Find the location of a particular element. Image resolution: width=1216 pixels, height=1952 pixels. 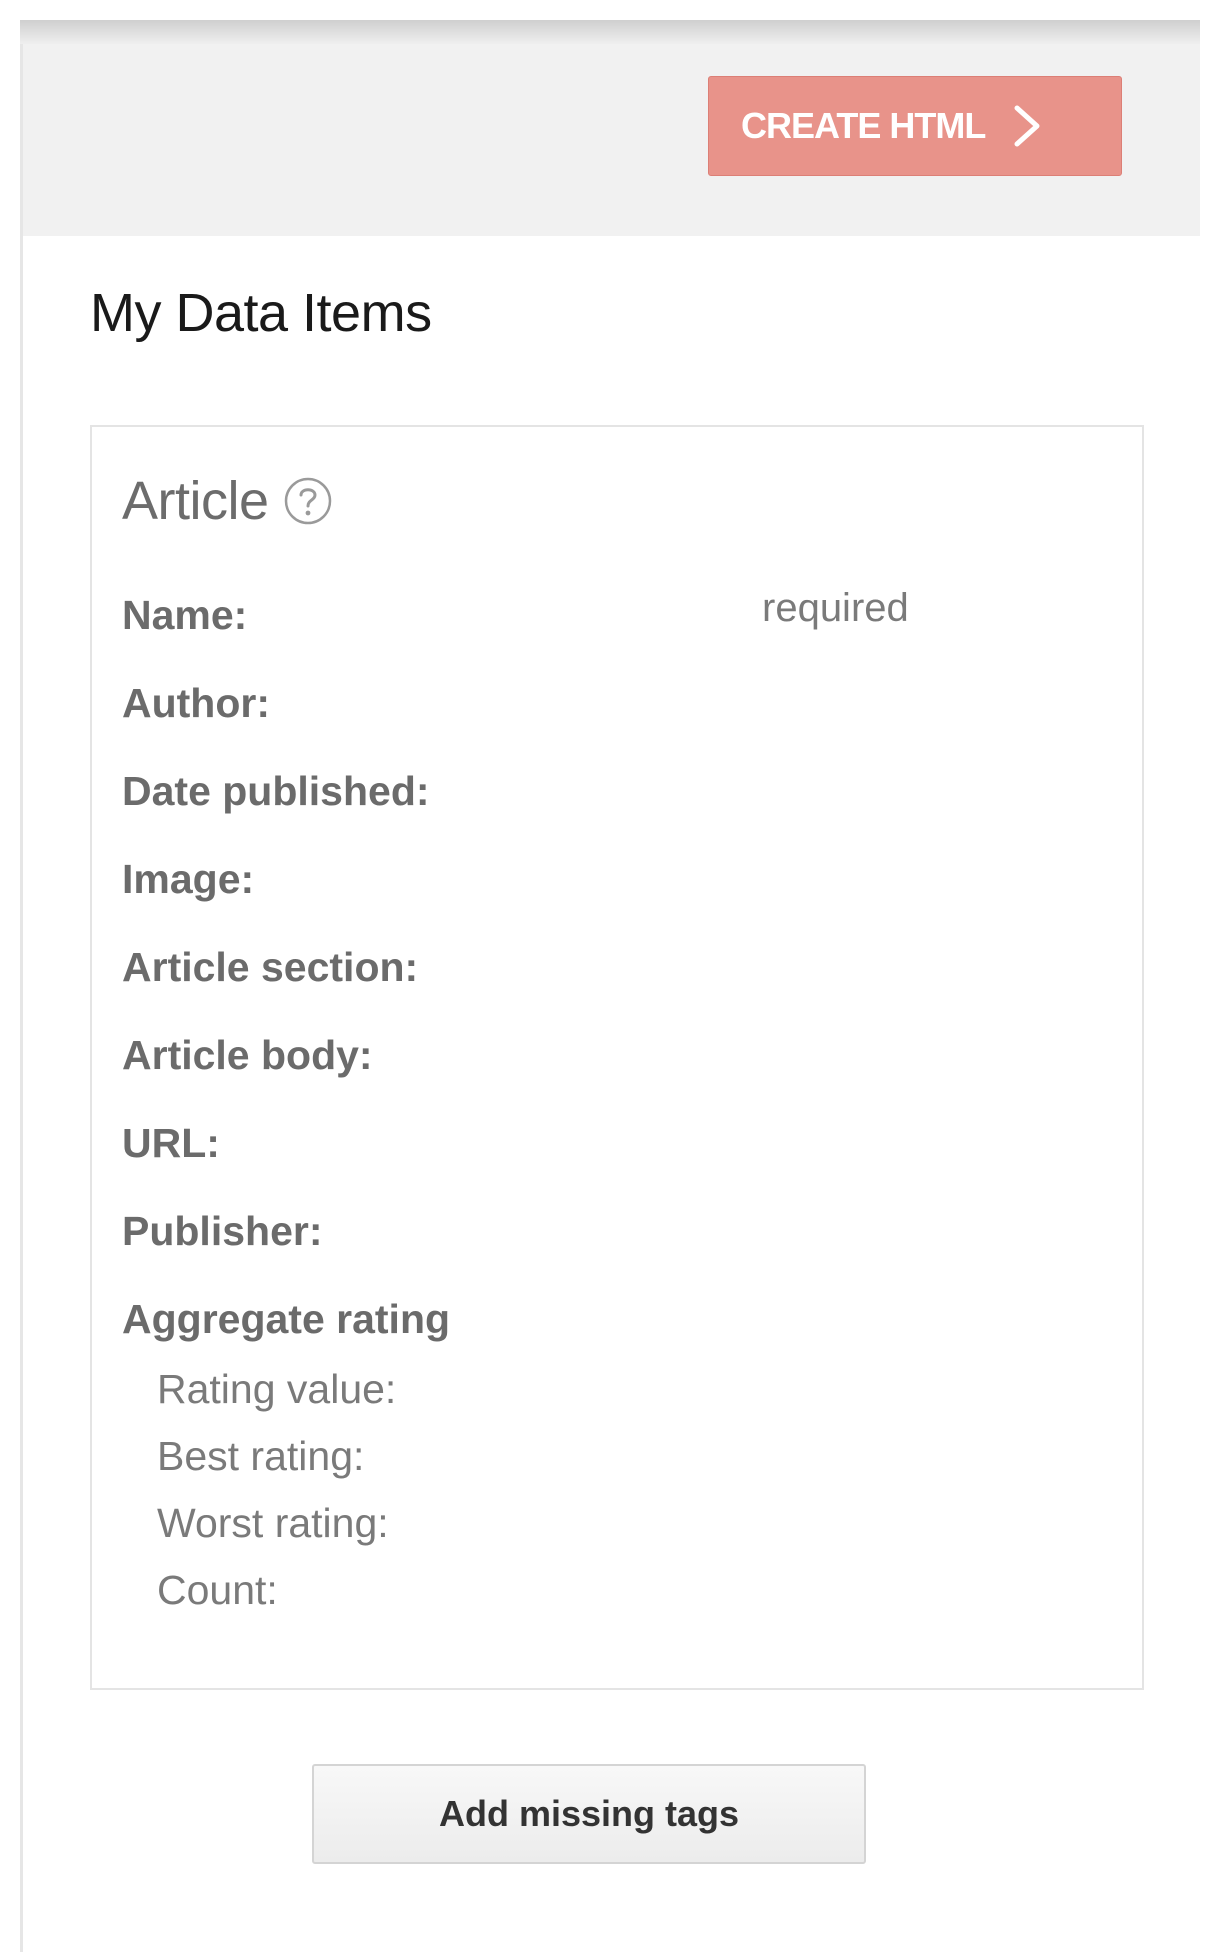

field-count-label: Count: is located at coordinates (217, 1590).